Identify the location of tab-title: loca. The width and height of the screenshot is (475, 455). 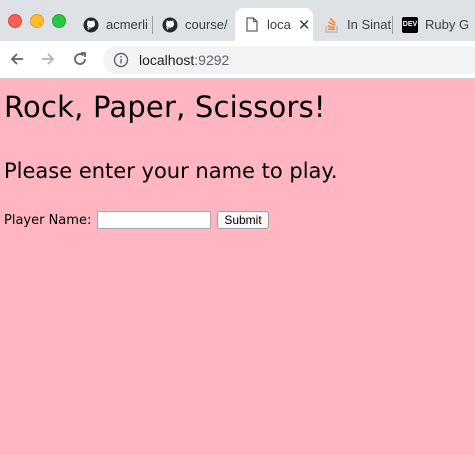
(279, 24).